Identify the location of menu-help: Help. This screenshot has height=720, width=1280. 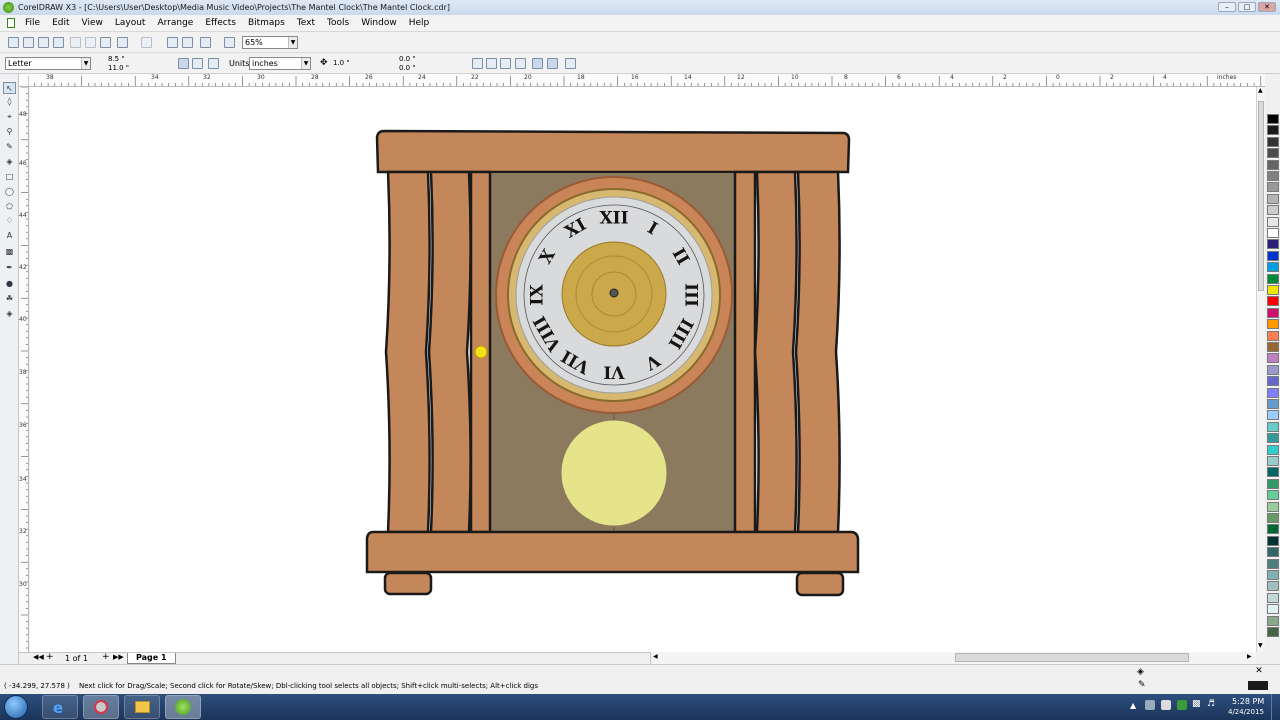
(419, 23).